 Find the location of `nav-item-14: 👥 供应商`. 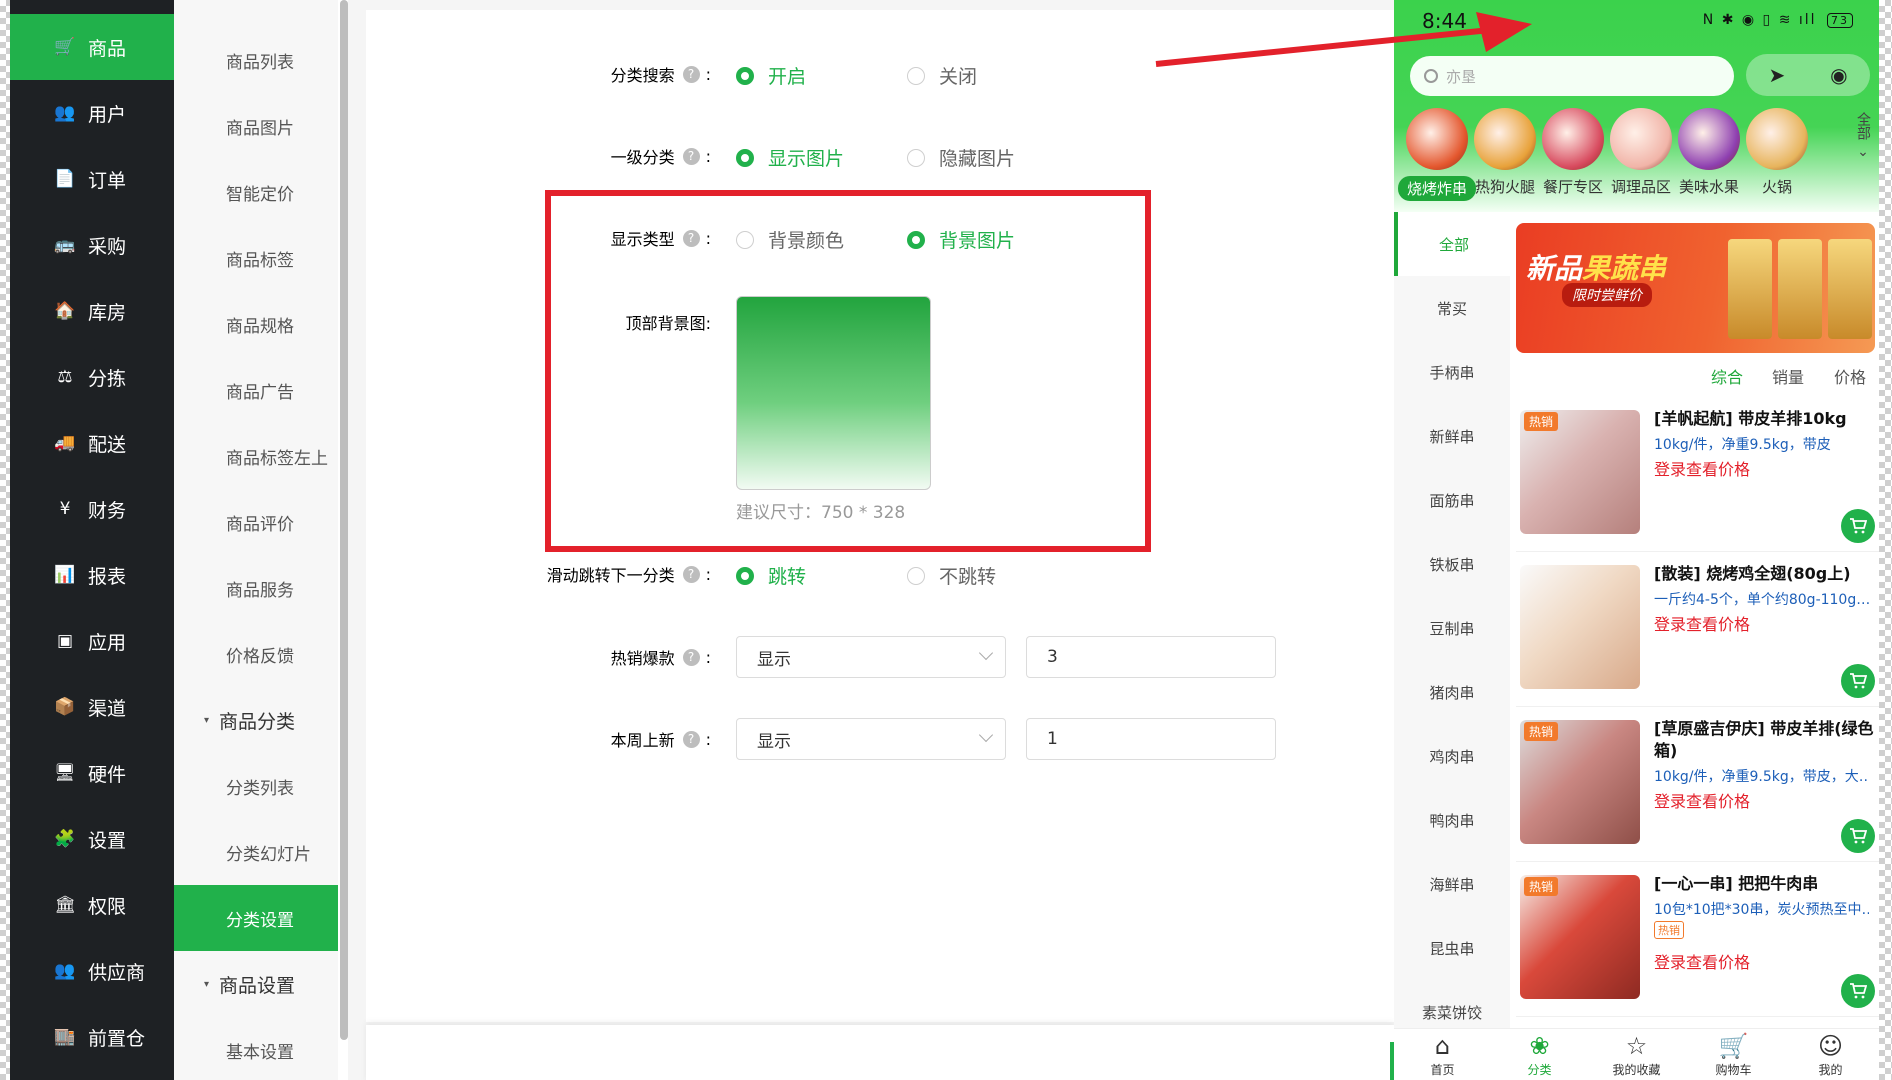

nav-item-14: 👥 供应商 is located at coordinates (92, 971).